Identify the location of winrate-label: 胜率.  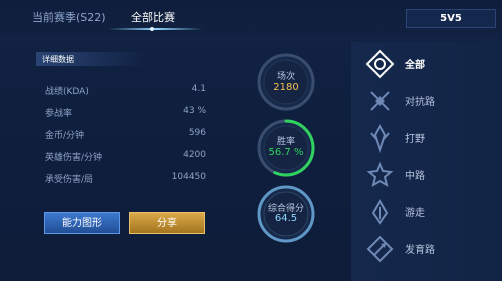
(285, 142).